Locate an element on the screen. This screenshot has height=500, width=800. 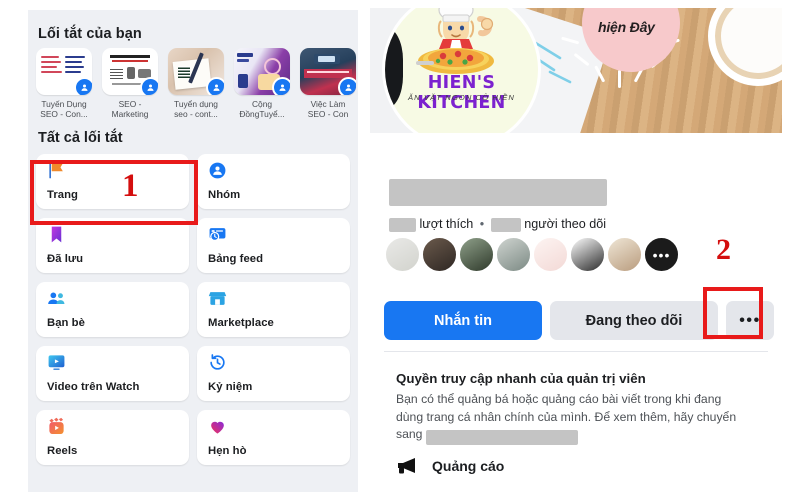
menu-item-label: Nhóm is located at coordinates (224, 195).